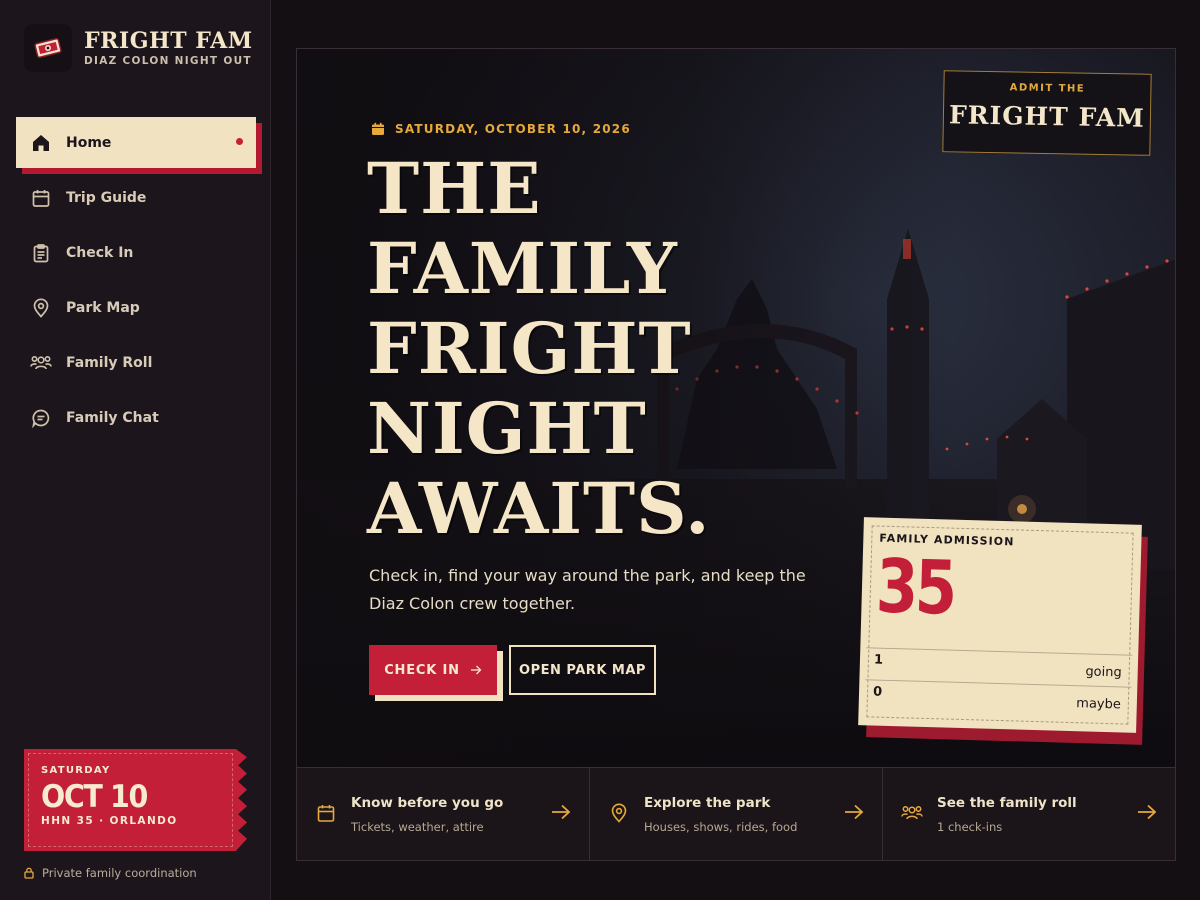 This screenshot has width=1200, height=900. What do you see at coordinates (513, 129) in the screenshot?
I see `event-date-text: SATURDAY, OCTOBER 10, 2026` at bounding box center [513, 129].